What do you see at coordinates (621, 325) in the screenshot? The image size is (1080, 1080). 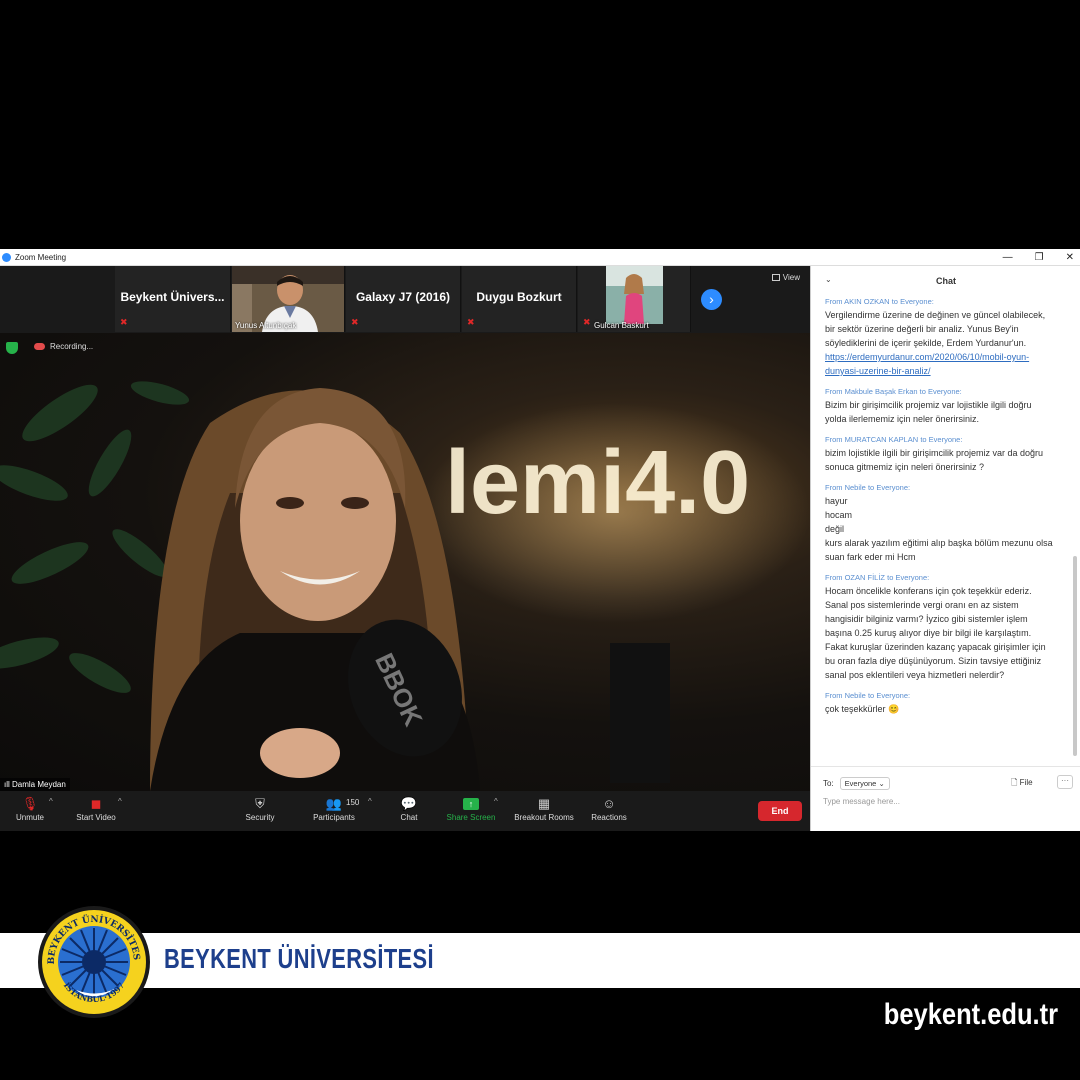 I see `participant-label: Gulcan Baskurt` at bounding box center [621, 325].